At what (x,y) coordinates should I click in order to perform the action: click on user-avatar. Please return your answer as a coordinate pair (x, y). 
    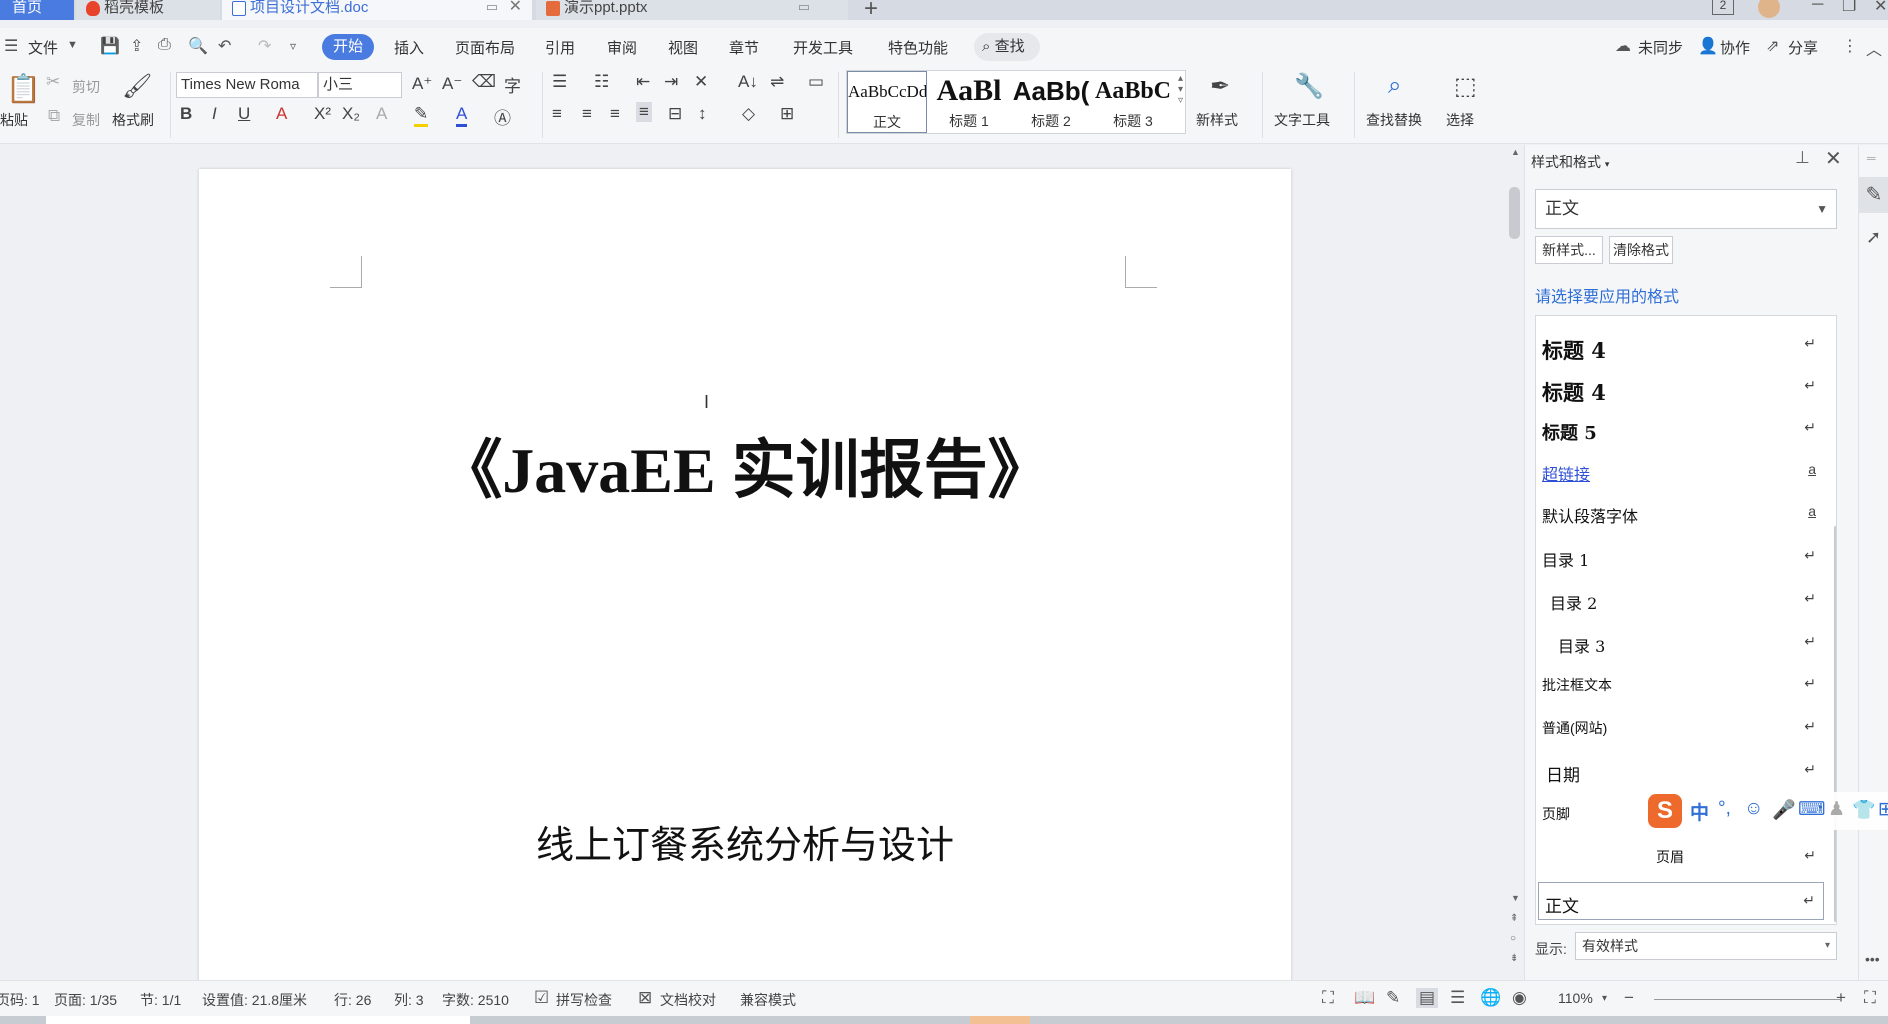
    Looking at the image, I should click on (1769, 9).